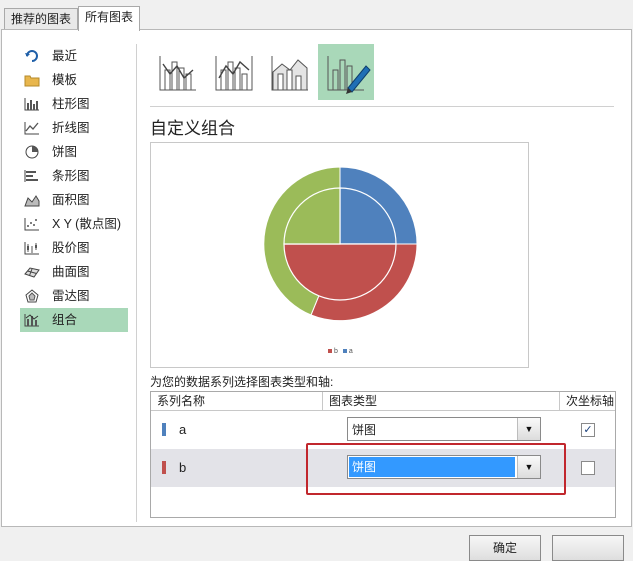 The height and width of the screenshot is (561, 633). I want to click on sidebar-item-column: 柱形图, so click(74, 104).